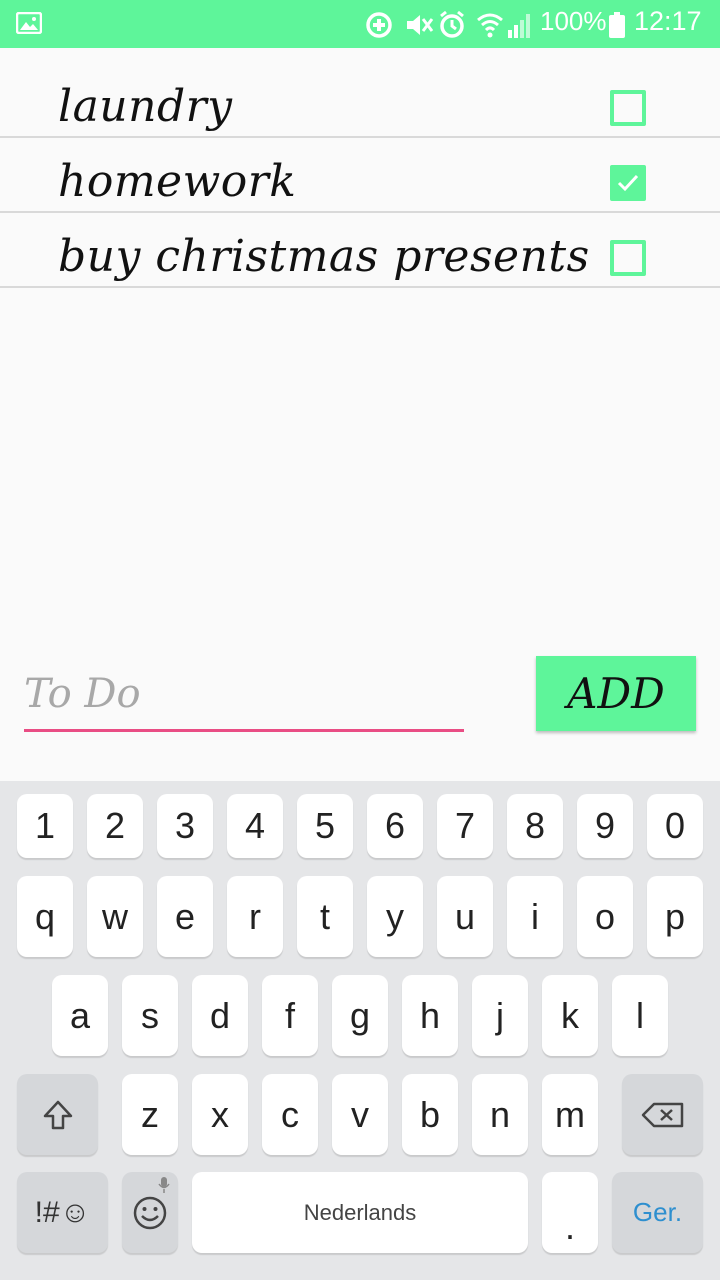 The image size is (720, 1280). I want to click on symbols-key: !#☺, so click(62, 1212).